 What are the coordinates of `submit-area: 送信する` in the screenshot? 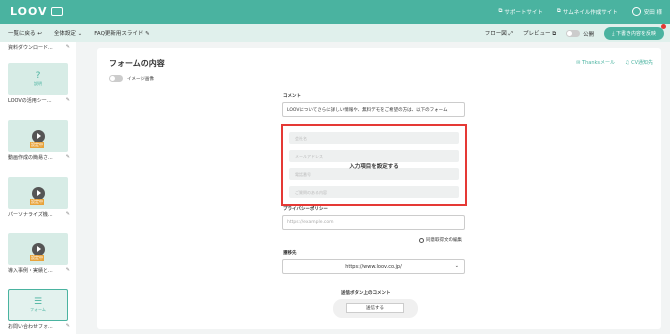 It's located at (375, 308).